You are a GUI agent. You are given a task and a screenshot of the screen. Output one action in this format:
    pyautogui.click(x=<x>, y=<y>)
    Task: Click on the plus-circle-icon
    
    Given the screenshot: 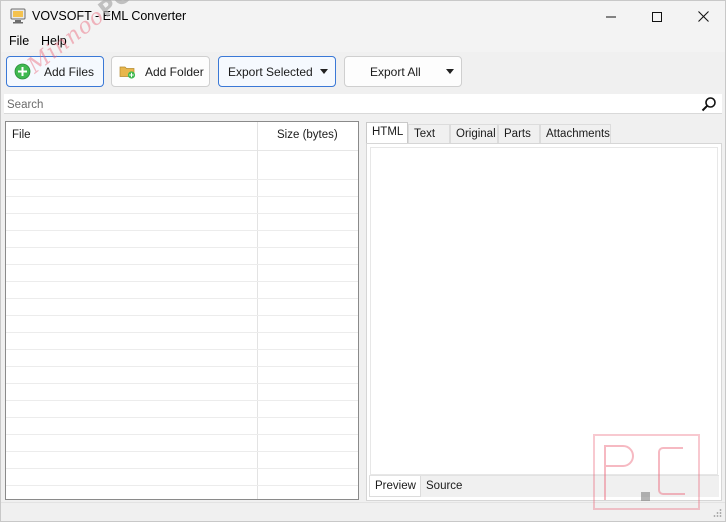 What is the action you would take?
    pyautogui.click(x=22, y=71)
    